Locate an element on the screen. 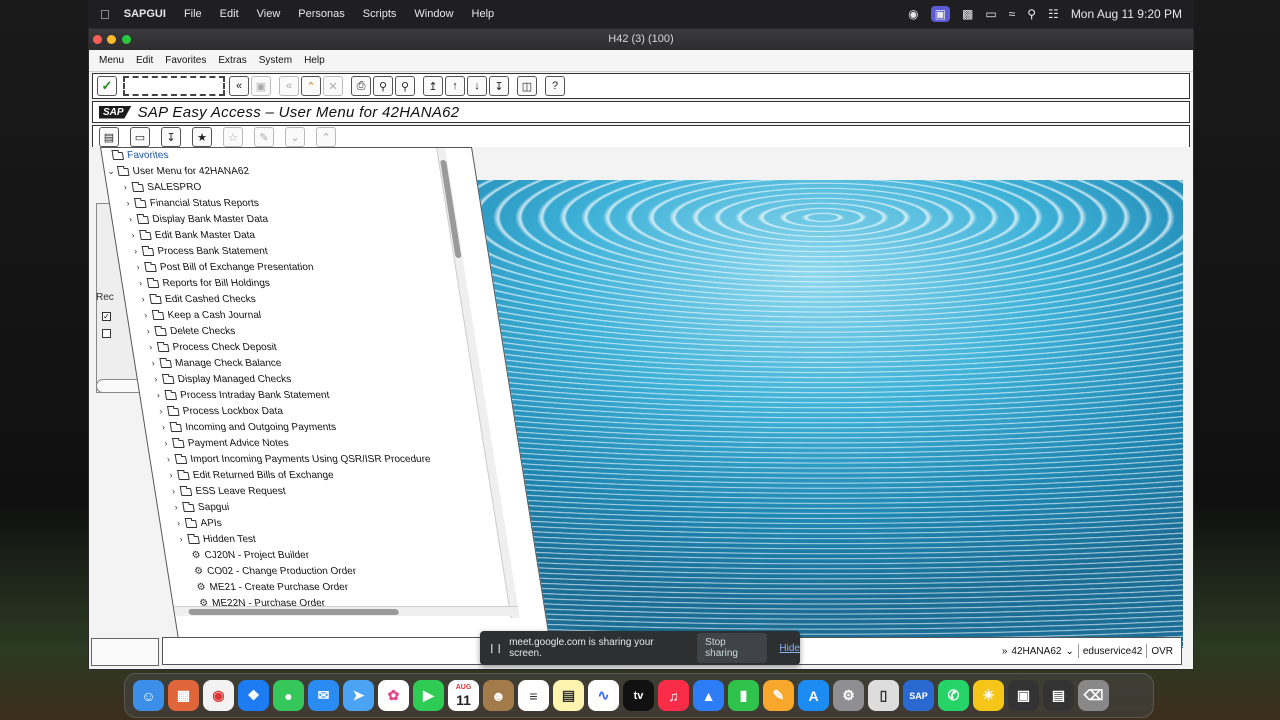 The image size is (1280, 720). safari-icon: ❖ is located at coordinates (253, 695).